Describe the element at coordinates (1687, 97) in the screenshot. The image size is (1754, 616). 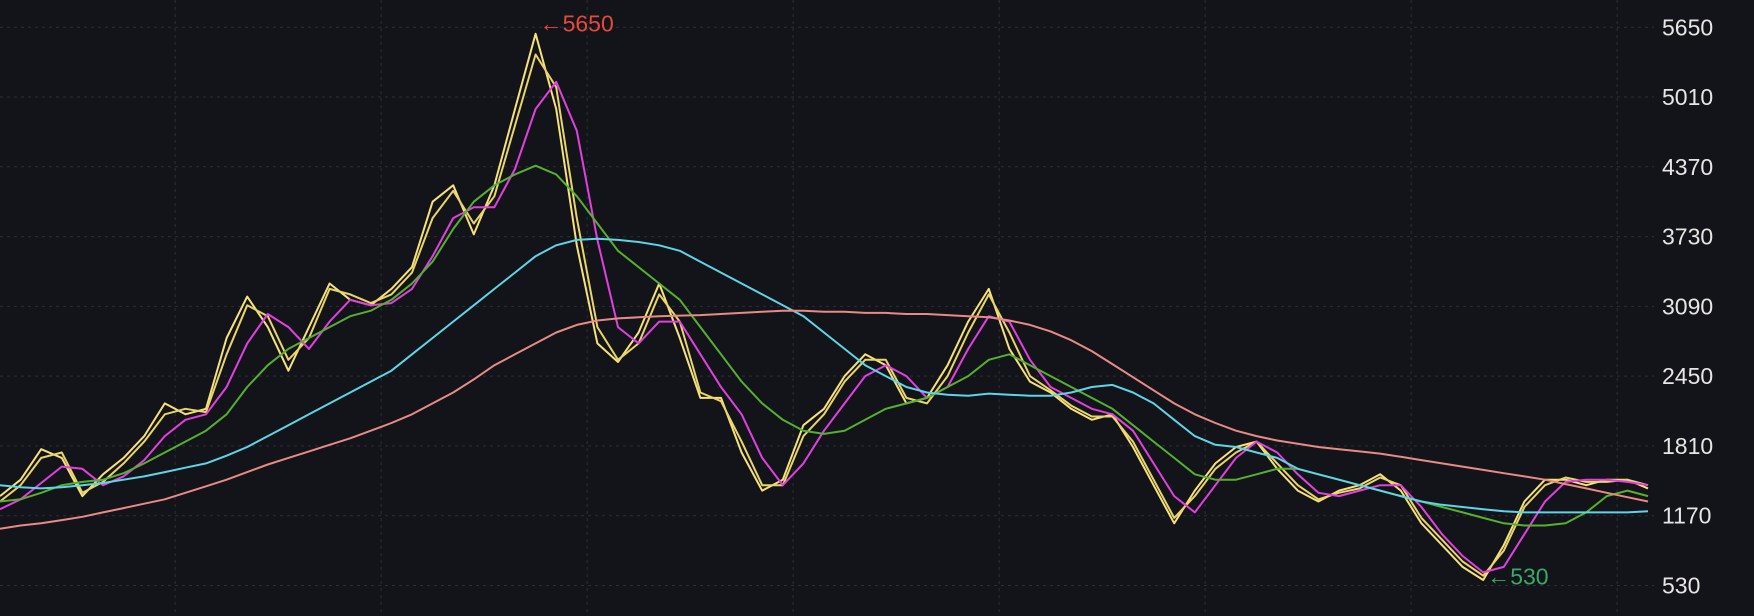
I see `y-tick-label-1: 5010` at that location.